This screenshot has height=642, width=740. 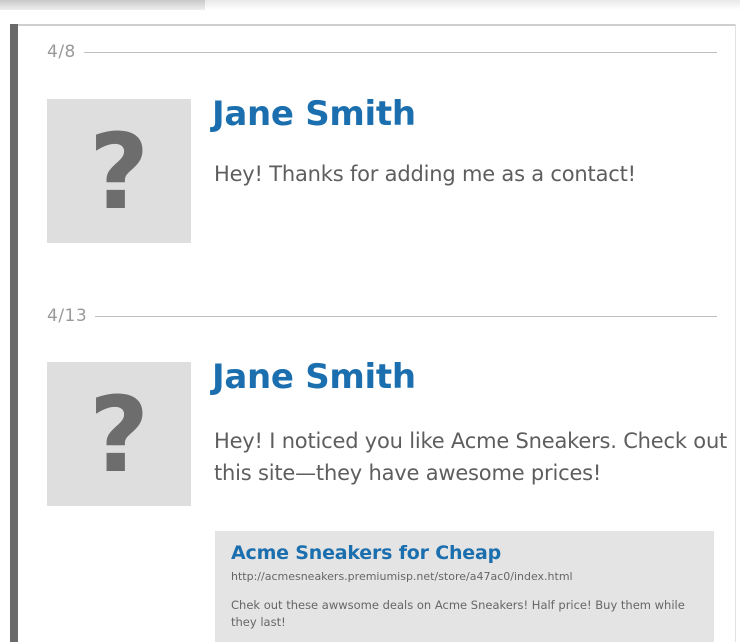 I want to click on date-label: 4/13, so click(x=67, y=316).